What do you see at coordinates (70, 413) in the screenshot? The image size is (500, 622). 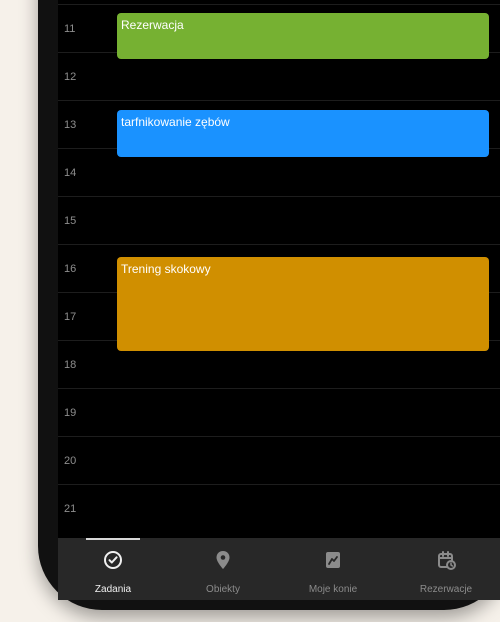 I see `hour-label: 19` at bounding box center [70, 413].